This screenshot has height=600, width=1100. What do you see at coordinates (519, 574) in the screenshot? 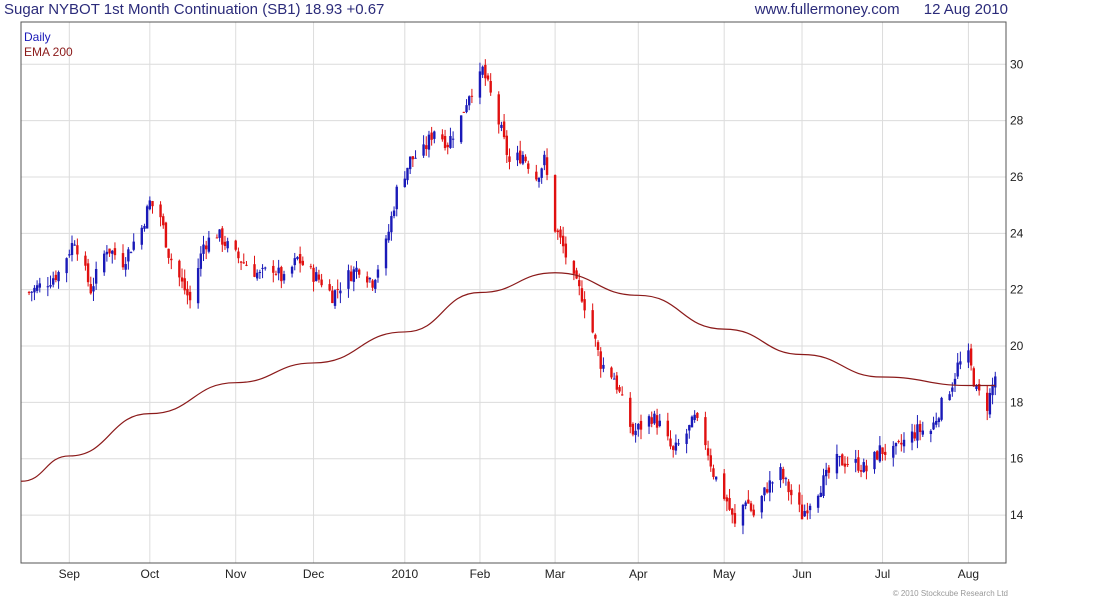
I see `x-axis: Sep Oct Nov Dec 2010 Feb Mar Apr May Jun Jul Aug` at bounding box center [519, 574].